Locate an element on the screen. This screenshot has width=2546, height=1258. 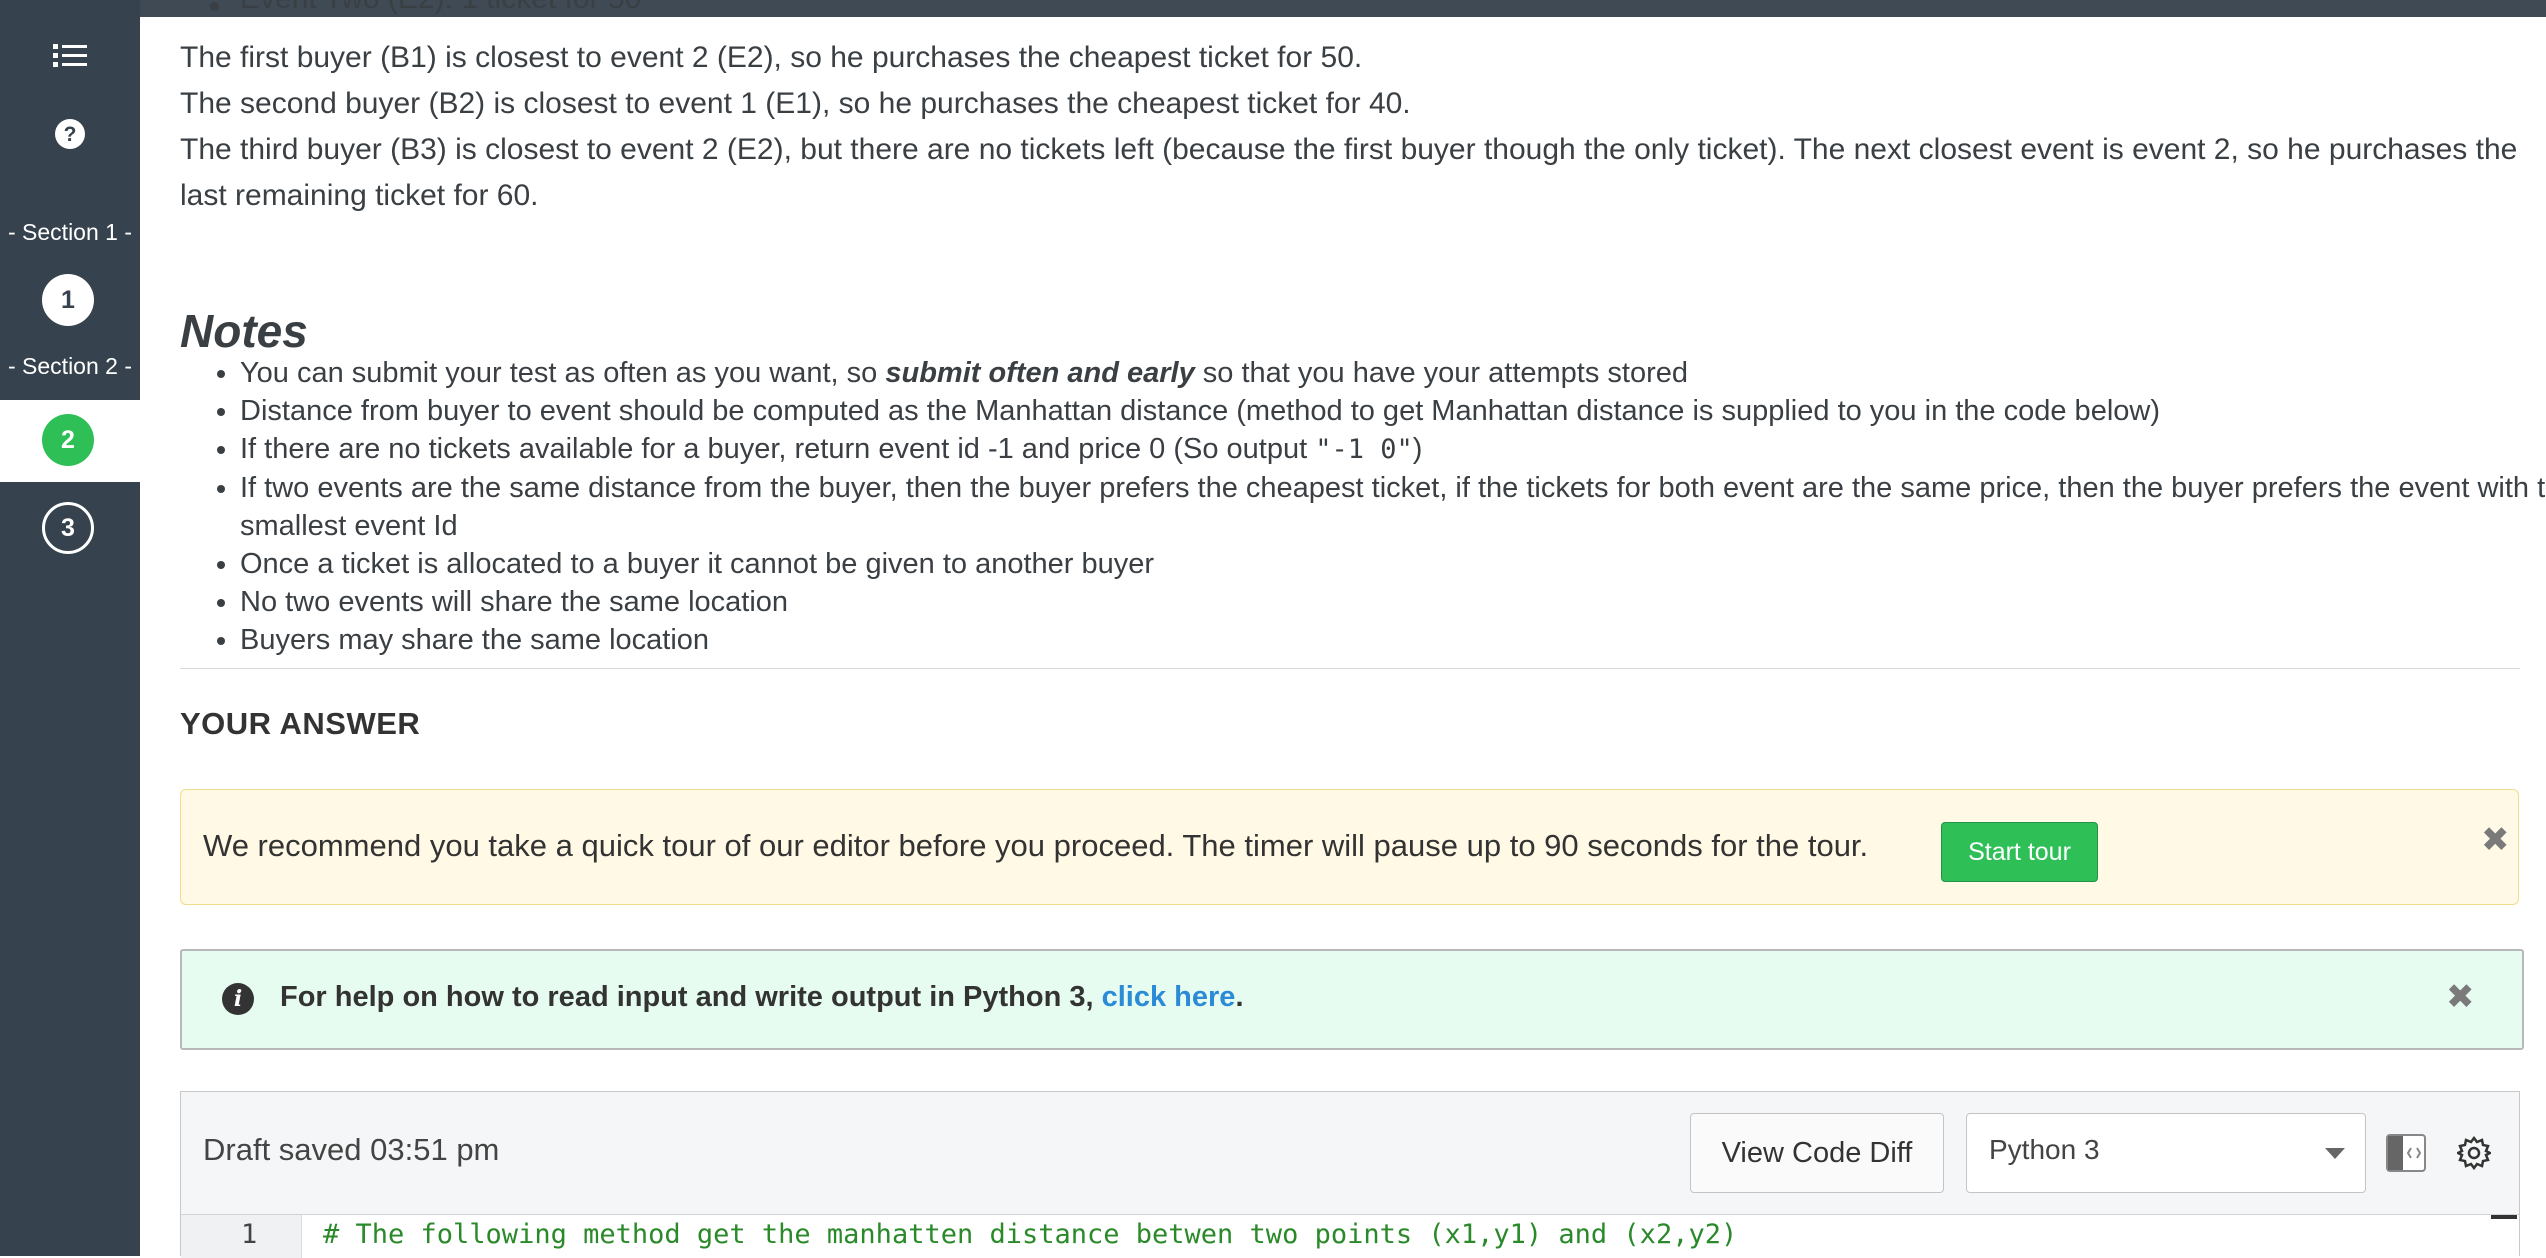
scrollbar is located at coordinates (2504, 1217).